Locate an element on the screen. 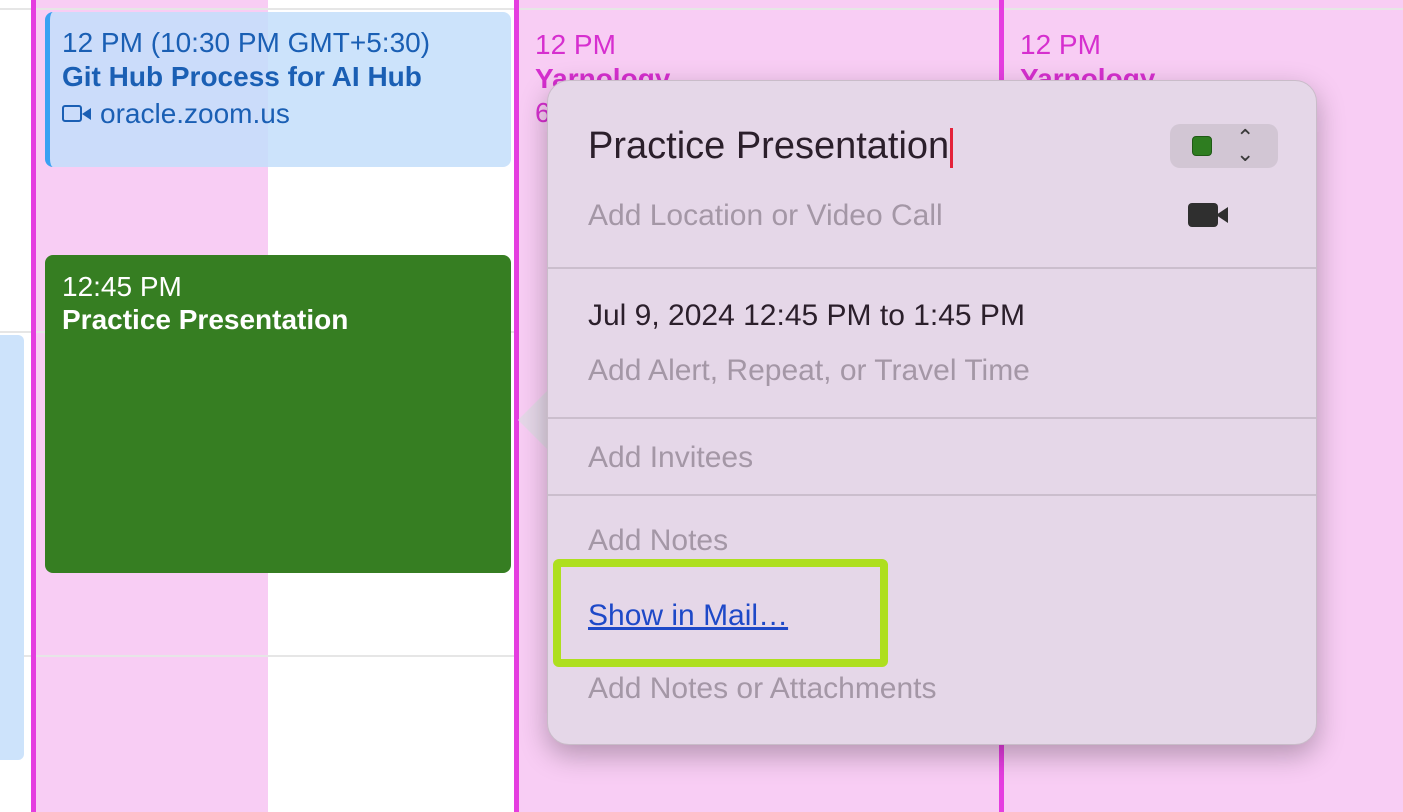 This screenshot has width=1403, height=812. video-camera-icon is located at coordinates (1210, 215).